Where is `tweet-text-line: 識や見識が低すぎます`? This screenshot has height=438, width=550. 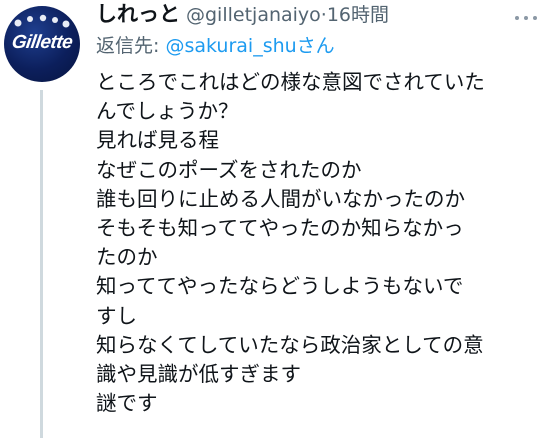 tweet-text-line: 識や見識が低すぎます is located at coordinates (198, 374).